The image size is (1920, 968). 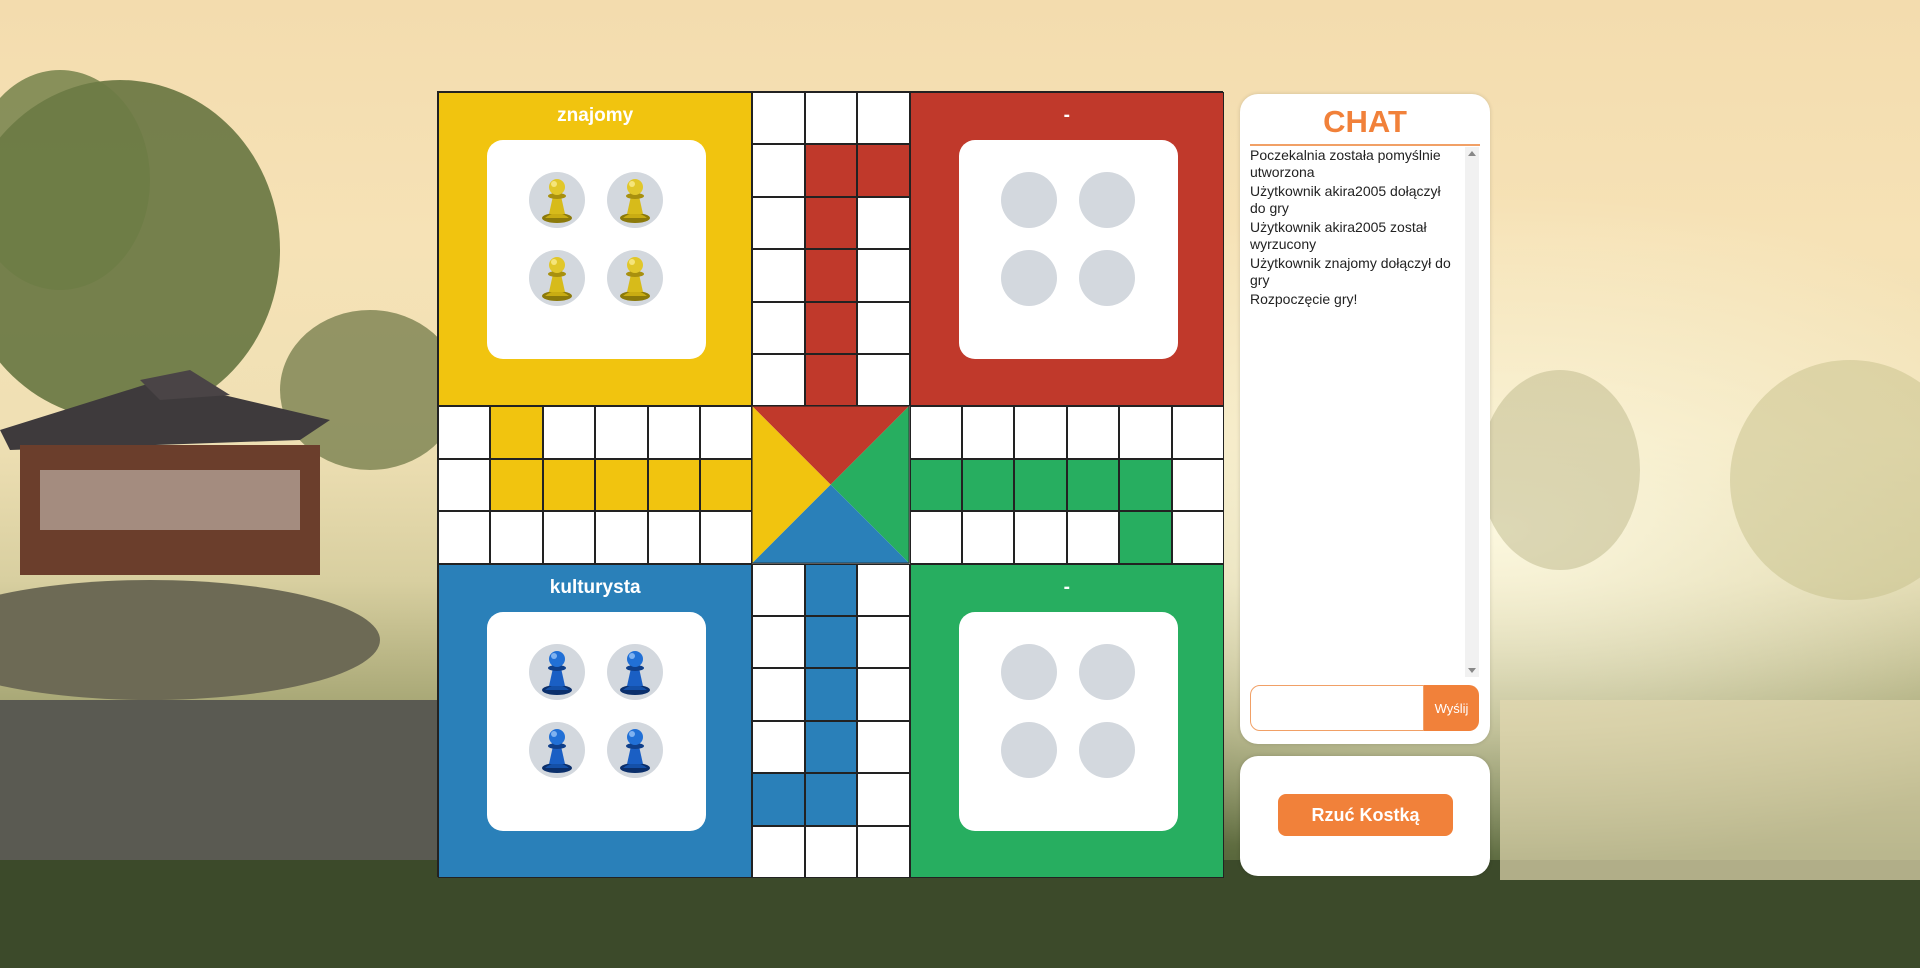 I want to click on yellow-pawn-icon, so click(x=557, y=201).